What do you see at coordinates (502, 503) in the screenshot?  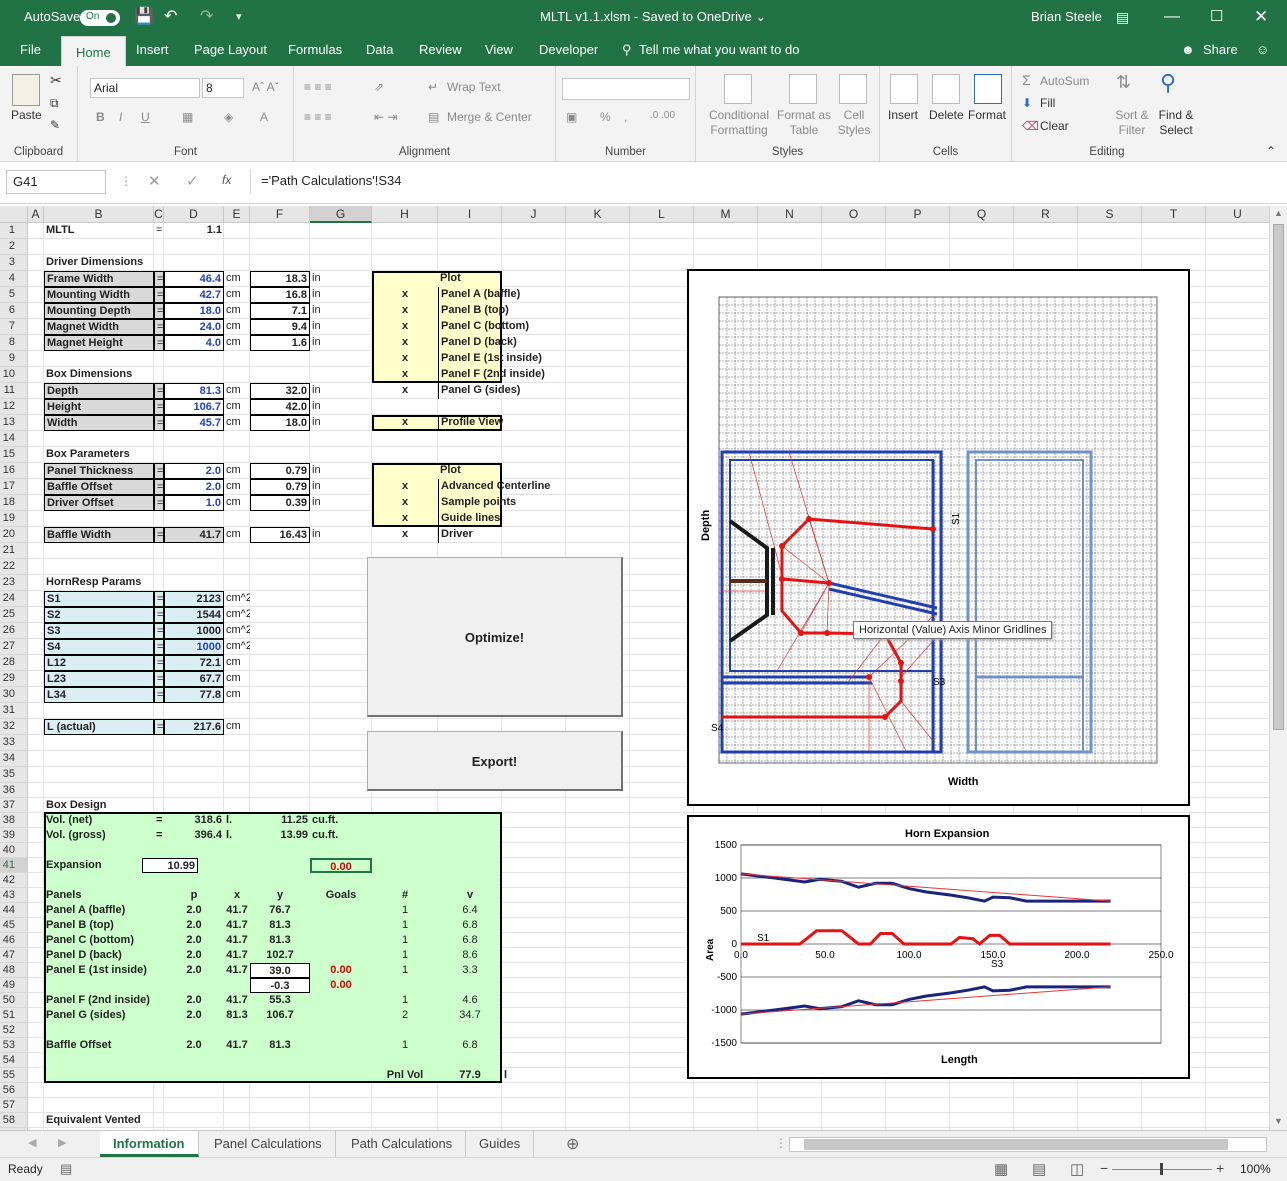 I see `plot-option: Sample points` at bounding box center [502, 503].